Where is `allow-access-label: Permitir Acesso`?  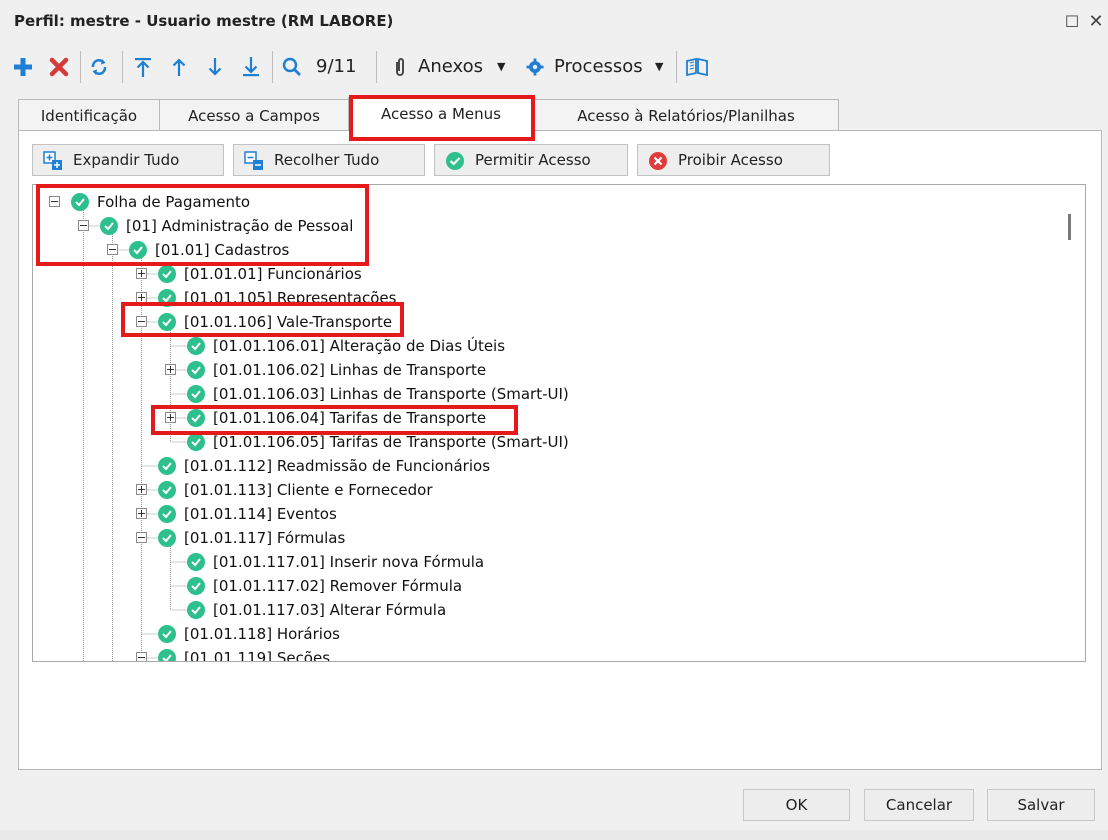
allow-access-label: Permitir Acesso is located at coordinates (533, 160).